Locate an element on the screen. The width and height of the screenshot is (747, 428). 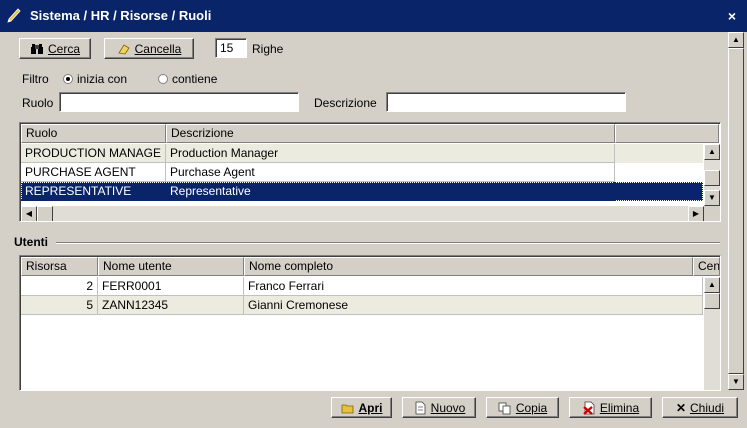
roles-col-filler is located at coordinates (667, 133).